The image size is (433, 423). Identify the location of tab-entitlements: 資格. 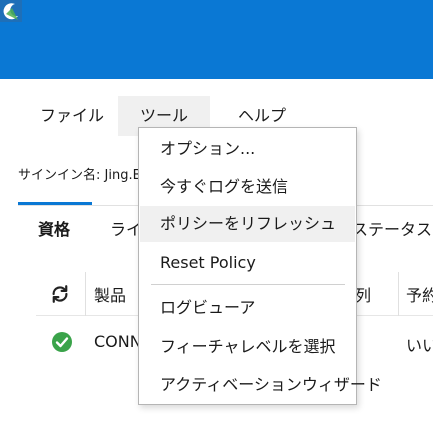
(54, 232).